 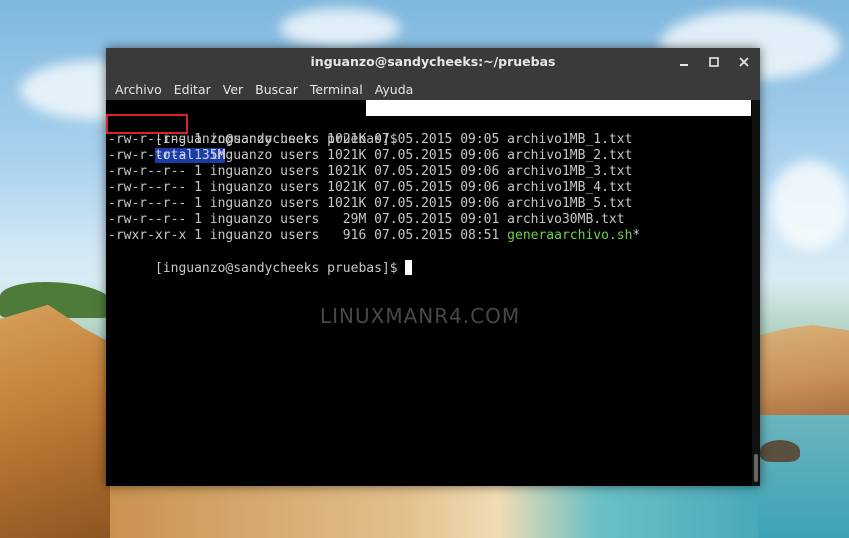 I want to click on close-button, so click(x=744, y=62).